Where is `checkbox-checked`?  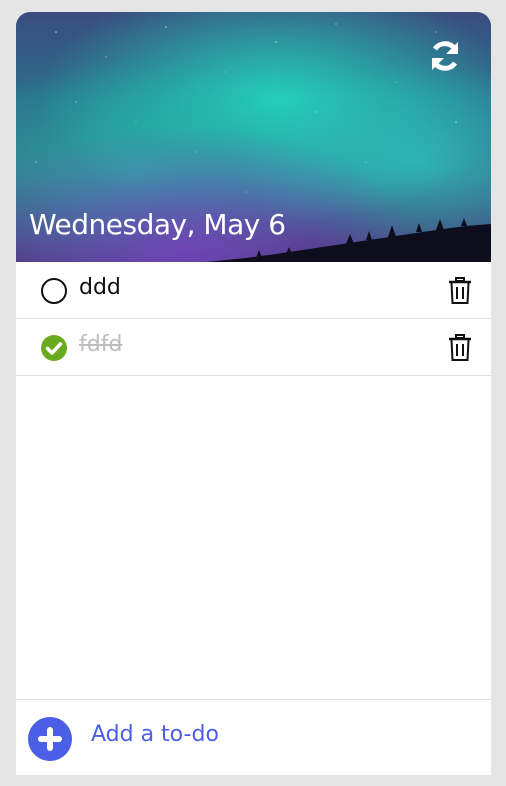 checkbox-checked is located at coordinates (54, 348).